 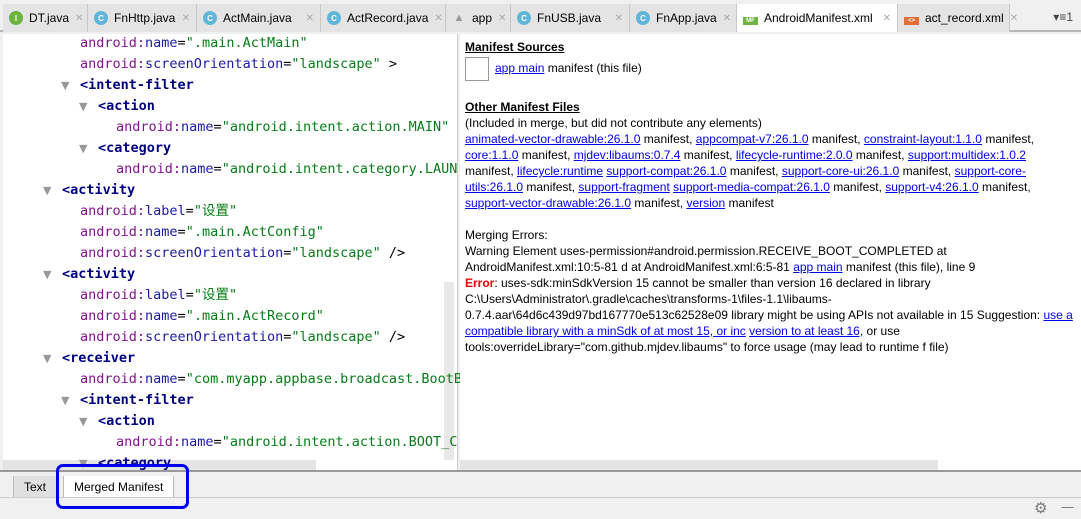 I want to click on merging-errors-title: Merging Errors:, so click(x=506, y=235).